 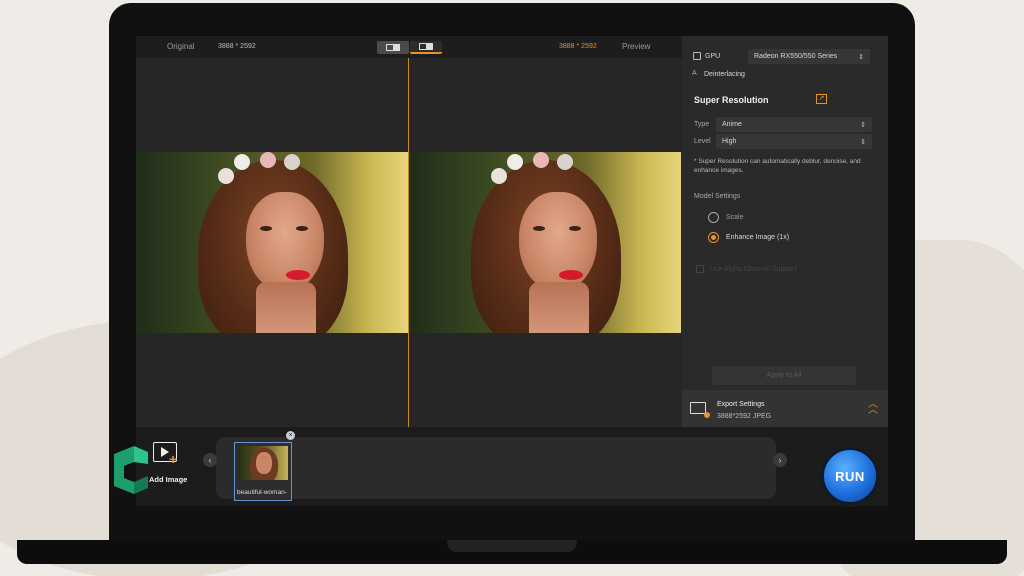 I want to click on compare-view-button, so click(x=426, y=47).